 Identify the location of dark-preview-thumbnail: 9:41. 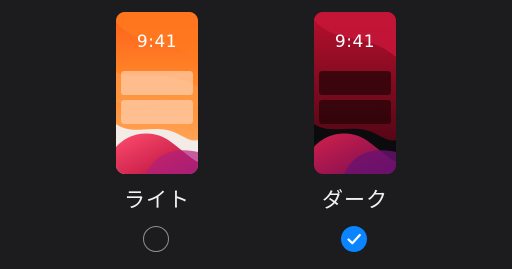
(355, 93).